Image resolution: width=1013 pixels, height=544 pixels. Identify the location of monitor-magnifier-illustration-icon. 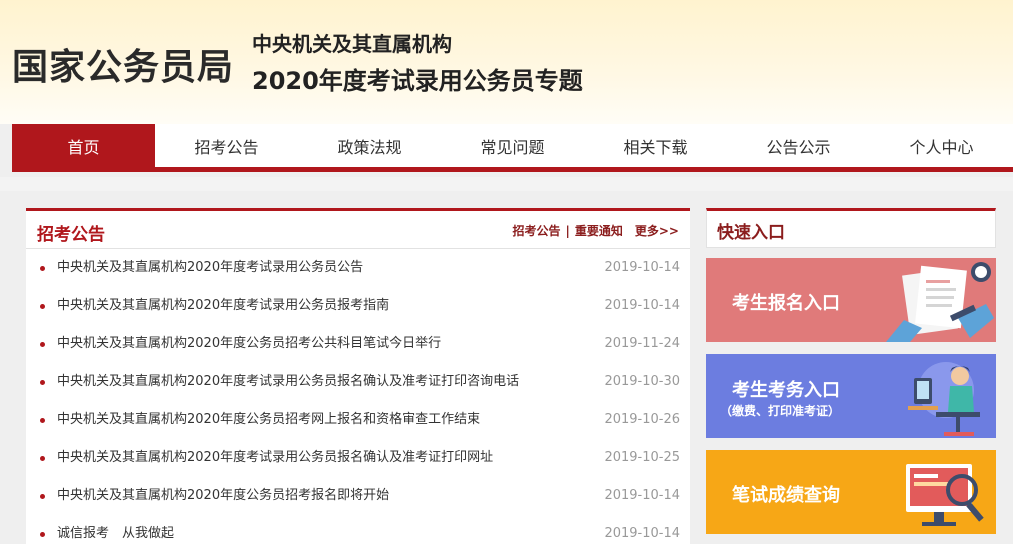
(945, 495).